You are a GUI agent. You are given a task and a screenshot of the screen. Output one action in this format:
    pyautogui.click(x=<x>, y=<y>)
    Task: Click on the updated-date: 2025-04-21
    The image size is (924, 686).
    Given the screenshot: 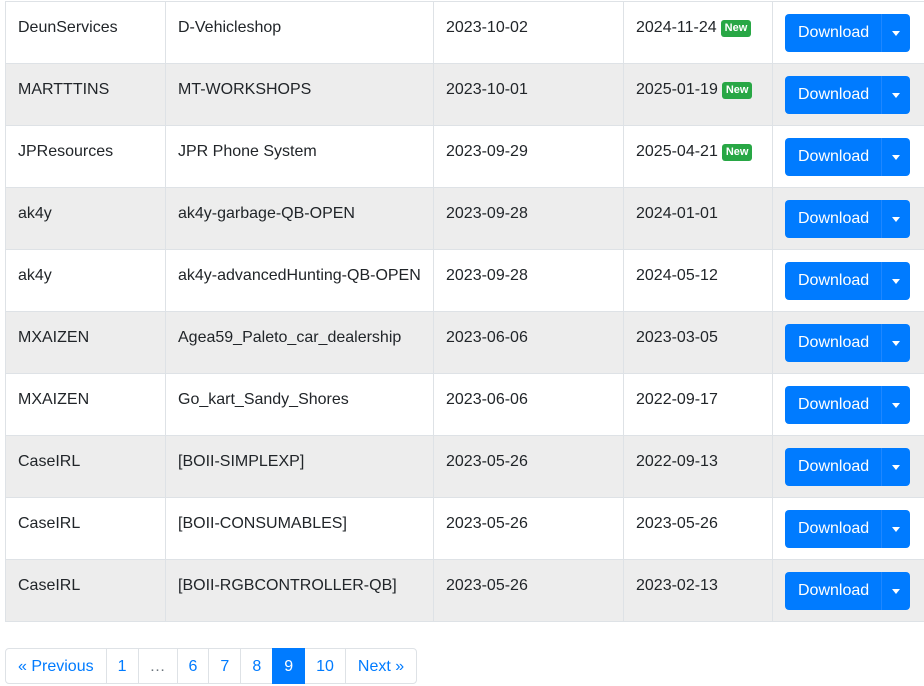 What is the action you would take?
    pyautogui.click(x=677, y=151)
    